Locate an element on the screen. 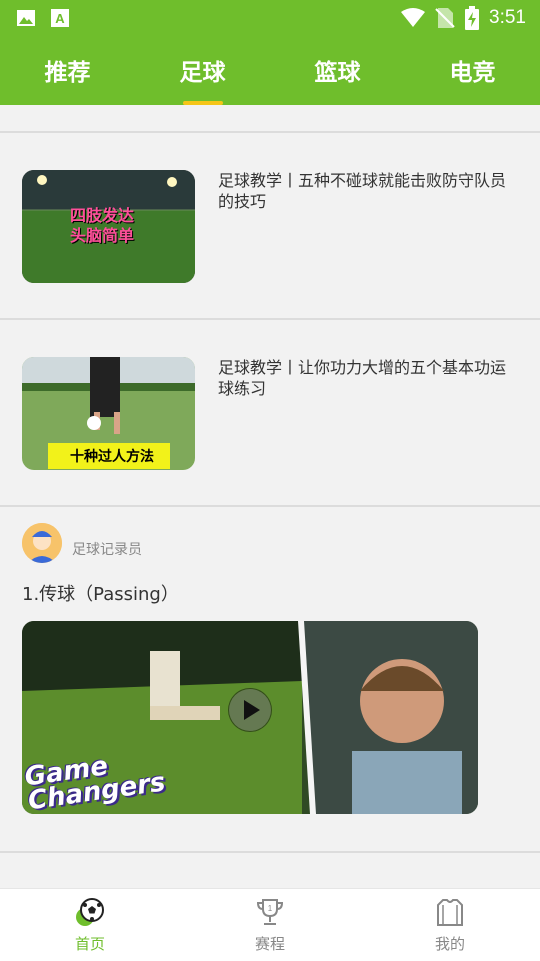  tab-basketball: 篮球 is located at coordinates (337, 70).